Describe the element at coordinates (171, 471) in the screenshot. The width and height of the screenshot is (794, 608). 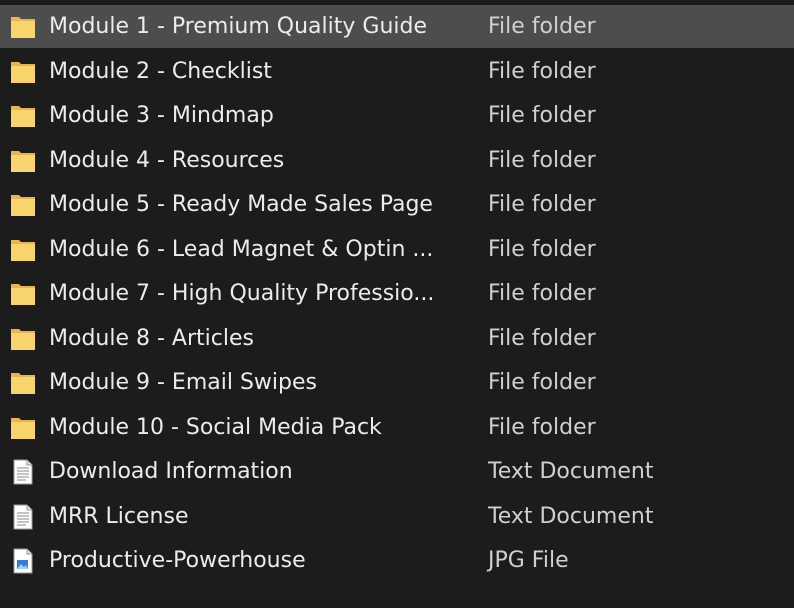
I see `file-name: Download Information` at that location.